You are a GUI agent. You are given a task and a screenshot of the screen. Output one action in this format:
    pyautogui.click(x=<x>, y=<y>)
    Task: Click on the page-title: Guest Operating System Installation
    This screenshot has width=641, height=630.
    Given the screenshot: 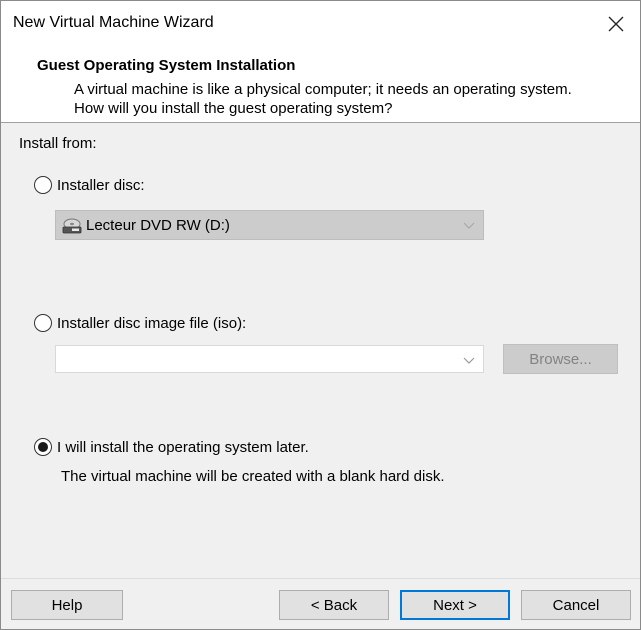 What is the action you would take?
    pyautogui.click(x=166, y=65)
    